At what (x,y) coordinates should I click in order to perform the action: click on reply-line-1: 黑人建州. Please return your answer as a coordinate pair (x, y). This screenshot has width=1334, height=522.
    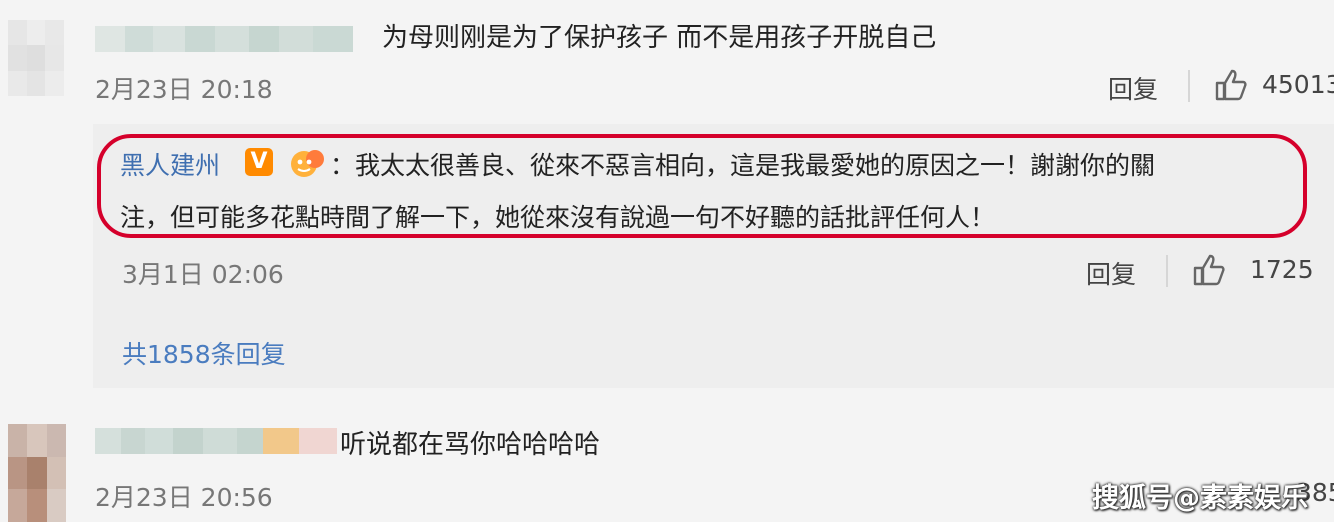
    Looking at the image, I should click on (170, 164).